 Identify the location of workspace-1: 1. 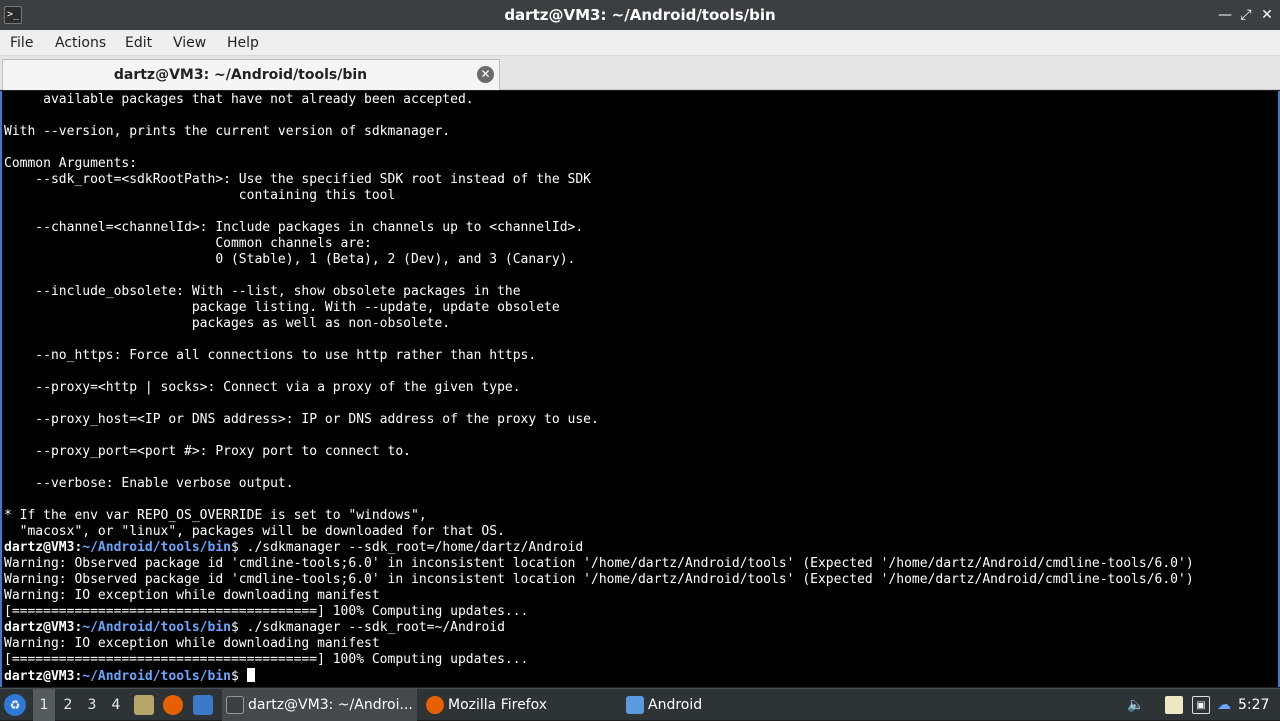
(44, 705).